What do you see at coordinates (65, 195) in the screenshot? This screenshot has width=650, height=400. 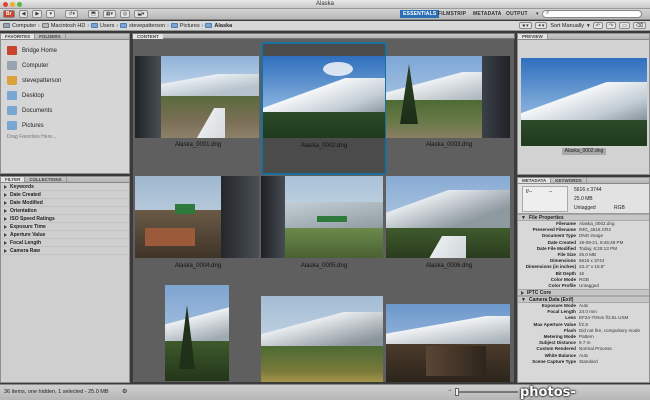 I see `filter-date-created: Date Created` at bounding box center [65, 195].